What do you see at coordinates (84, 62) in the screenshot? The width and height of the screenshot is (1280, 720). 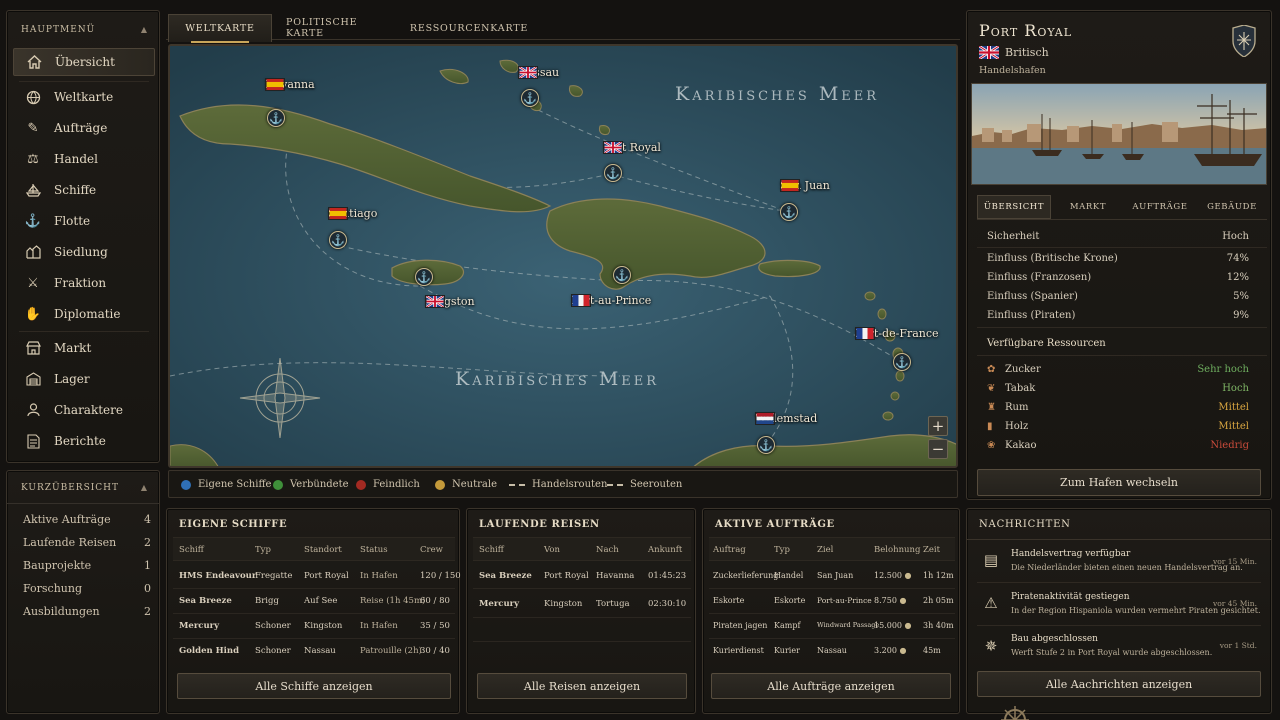 I see `menu-item-uebersicht: Übersicht` at bounding box center [84, 62].